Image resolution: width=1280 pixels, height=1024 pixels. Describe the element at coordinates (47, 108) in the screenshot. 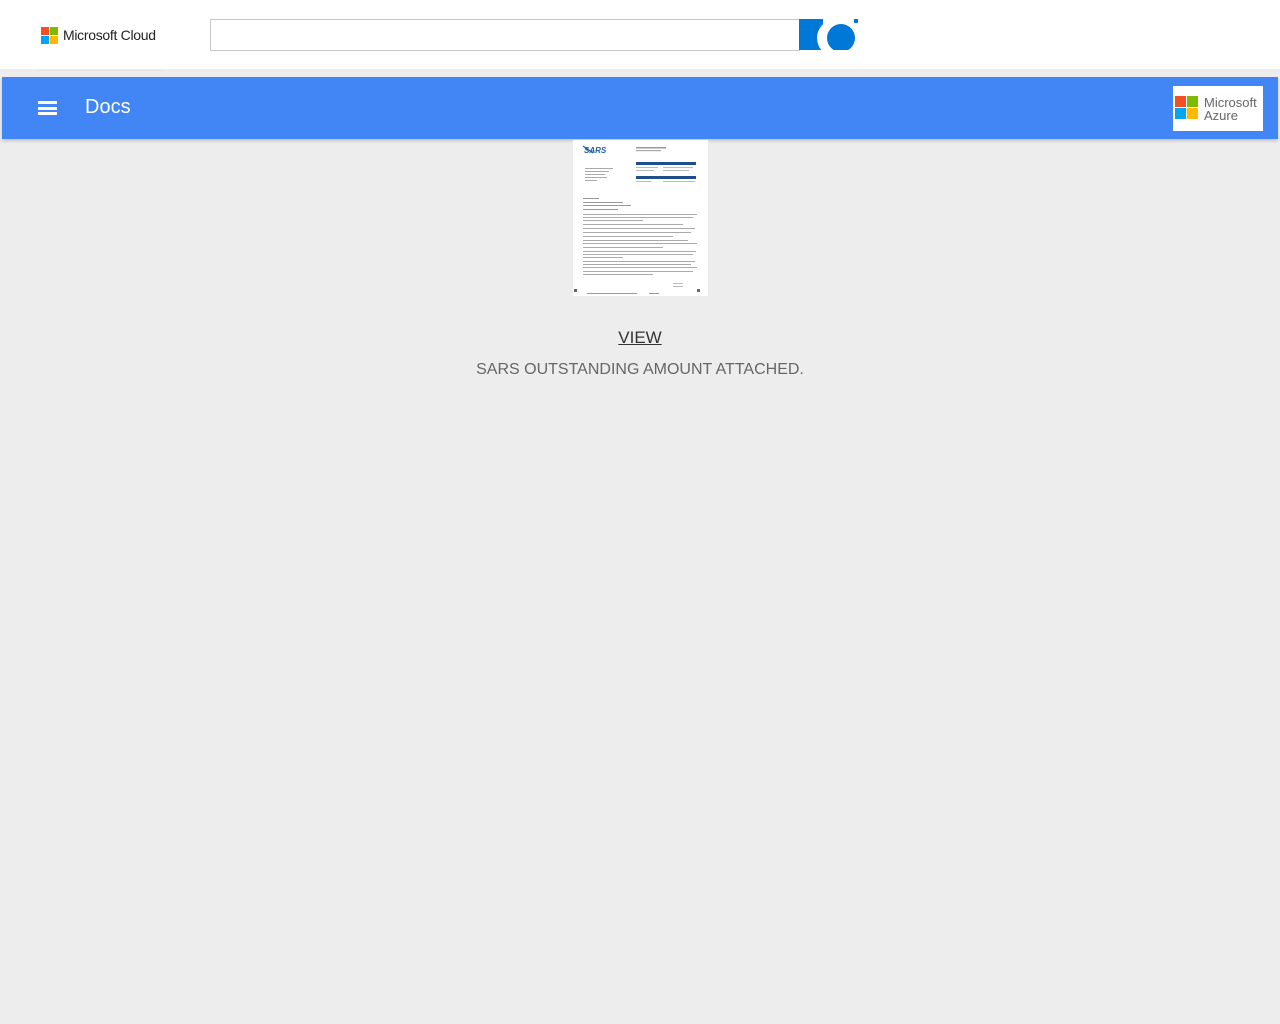

I see `hamburger-menu-icon` at that location.